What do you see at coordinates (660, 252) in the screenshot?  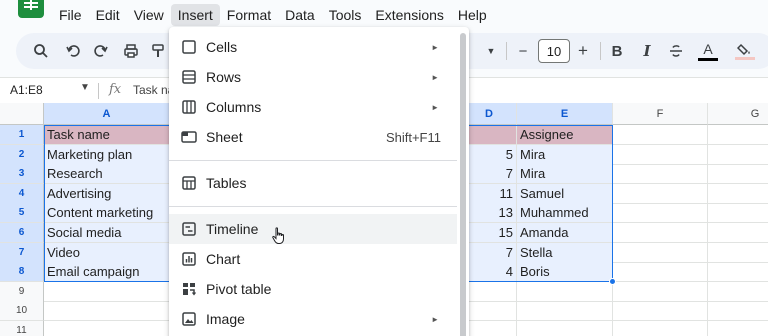 I see `cell-f7` at bounding box center [660, 252].